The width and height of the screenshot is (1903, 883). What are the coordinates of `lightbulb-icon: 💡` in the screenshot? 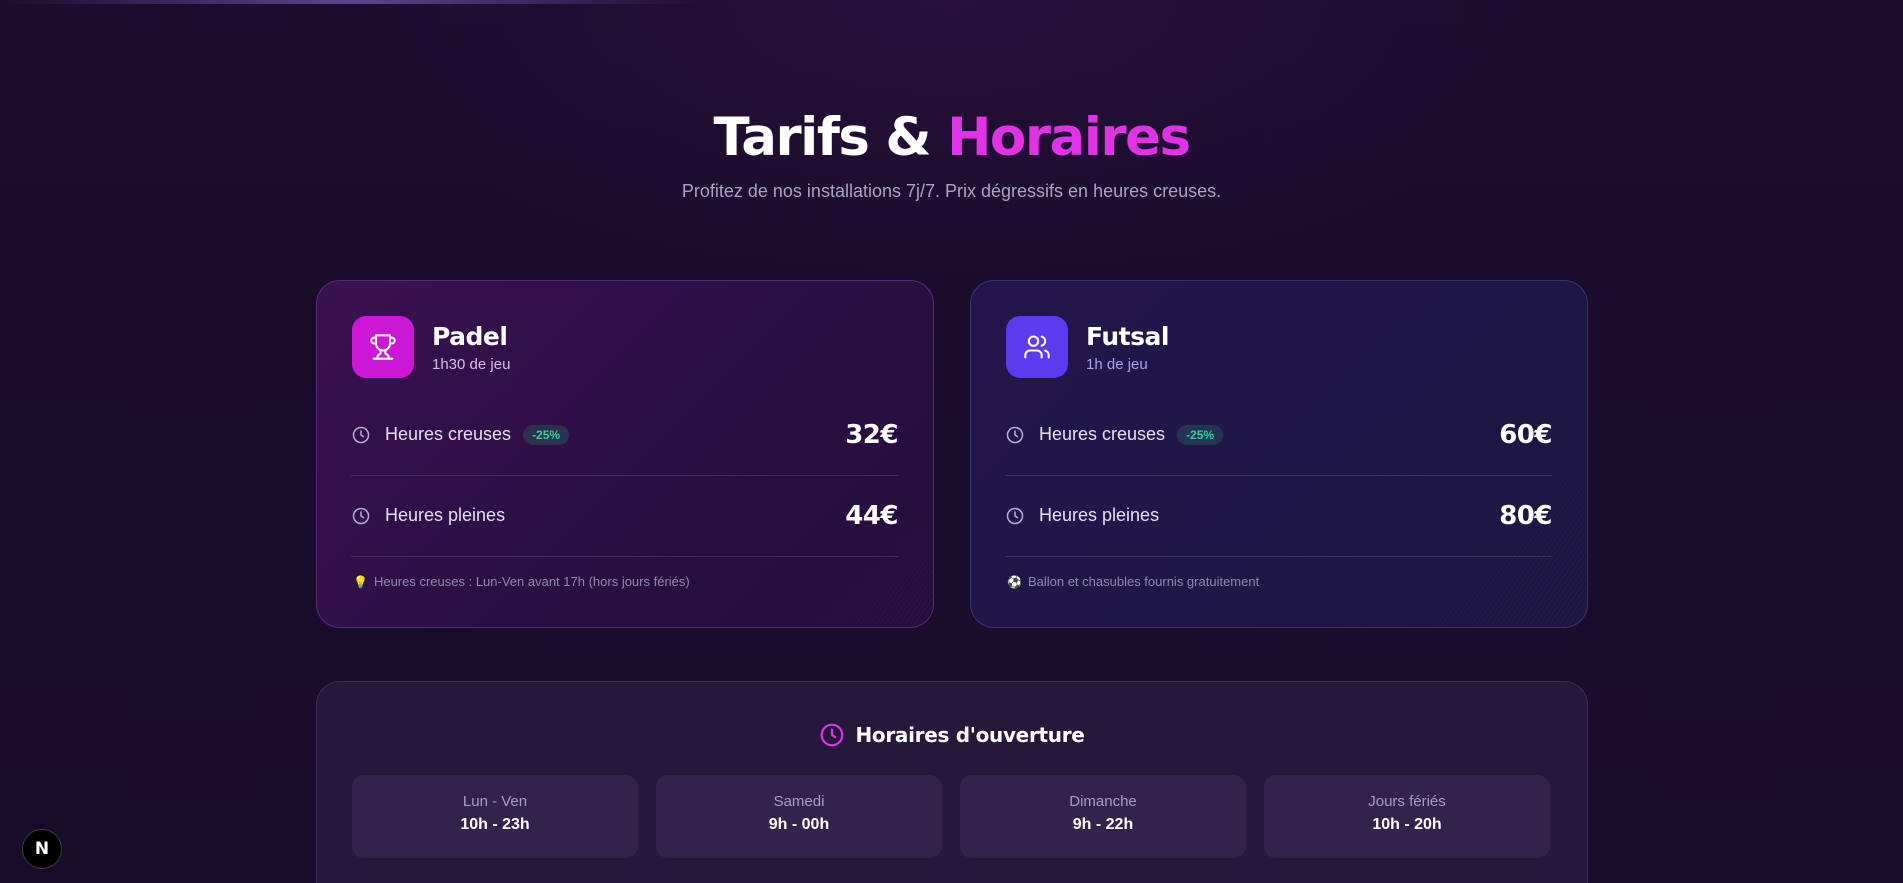 It's located at (360, 581).